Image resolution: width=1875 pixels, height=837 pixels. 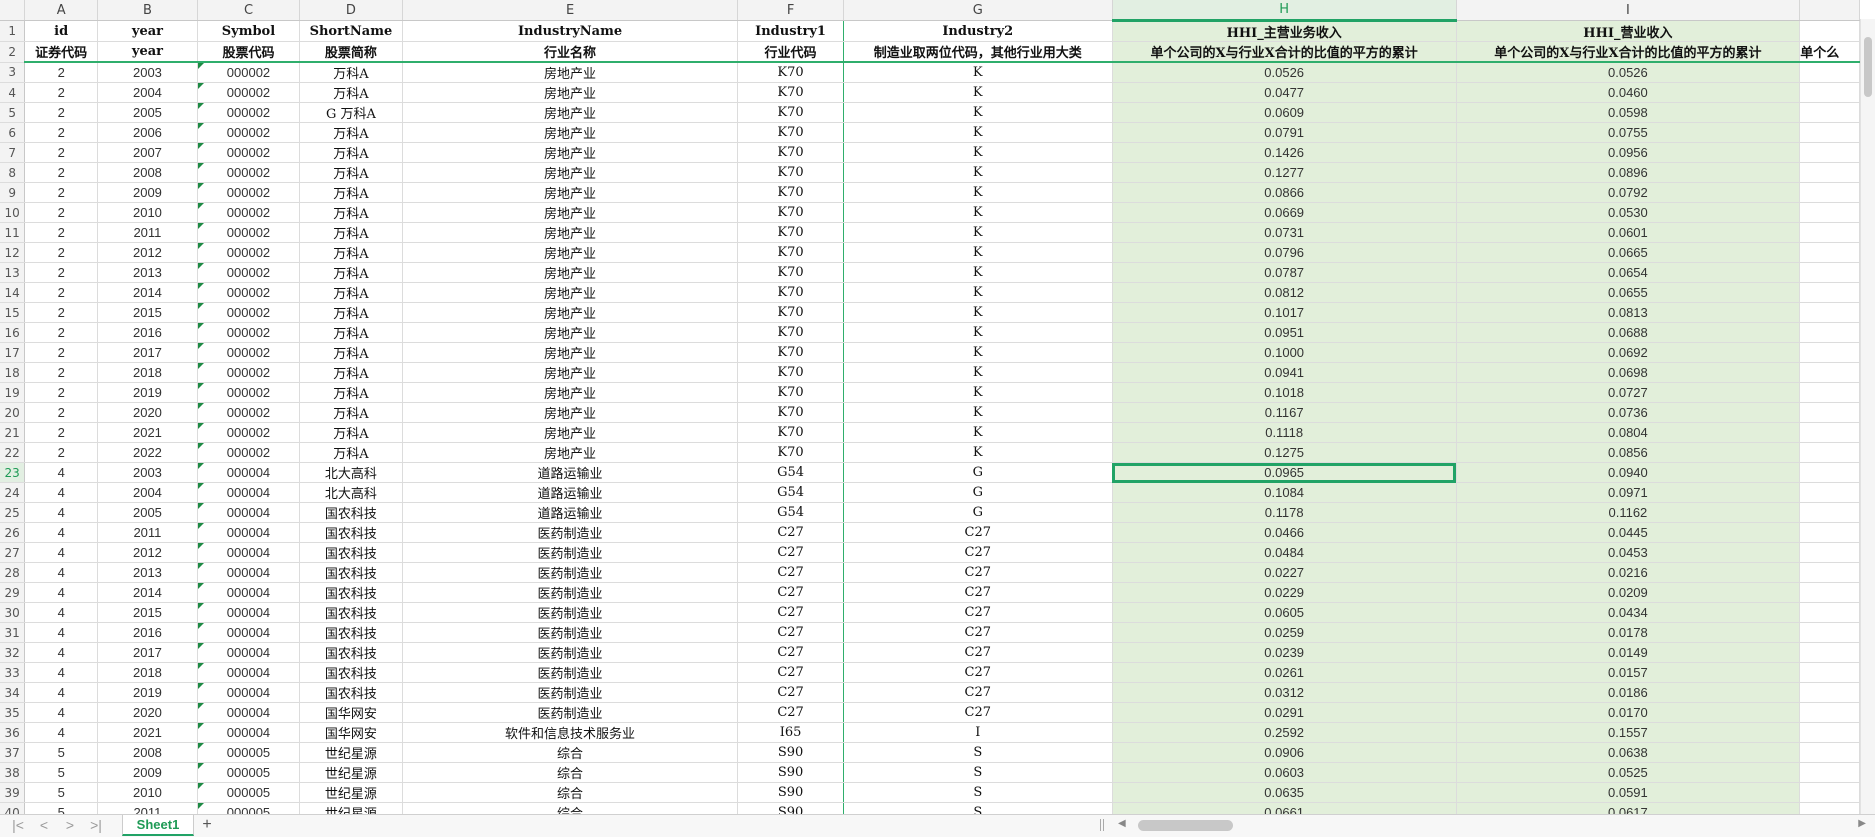 I want to click on table-cell: 0.0466, so click(x=1284, y=532).